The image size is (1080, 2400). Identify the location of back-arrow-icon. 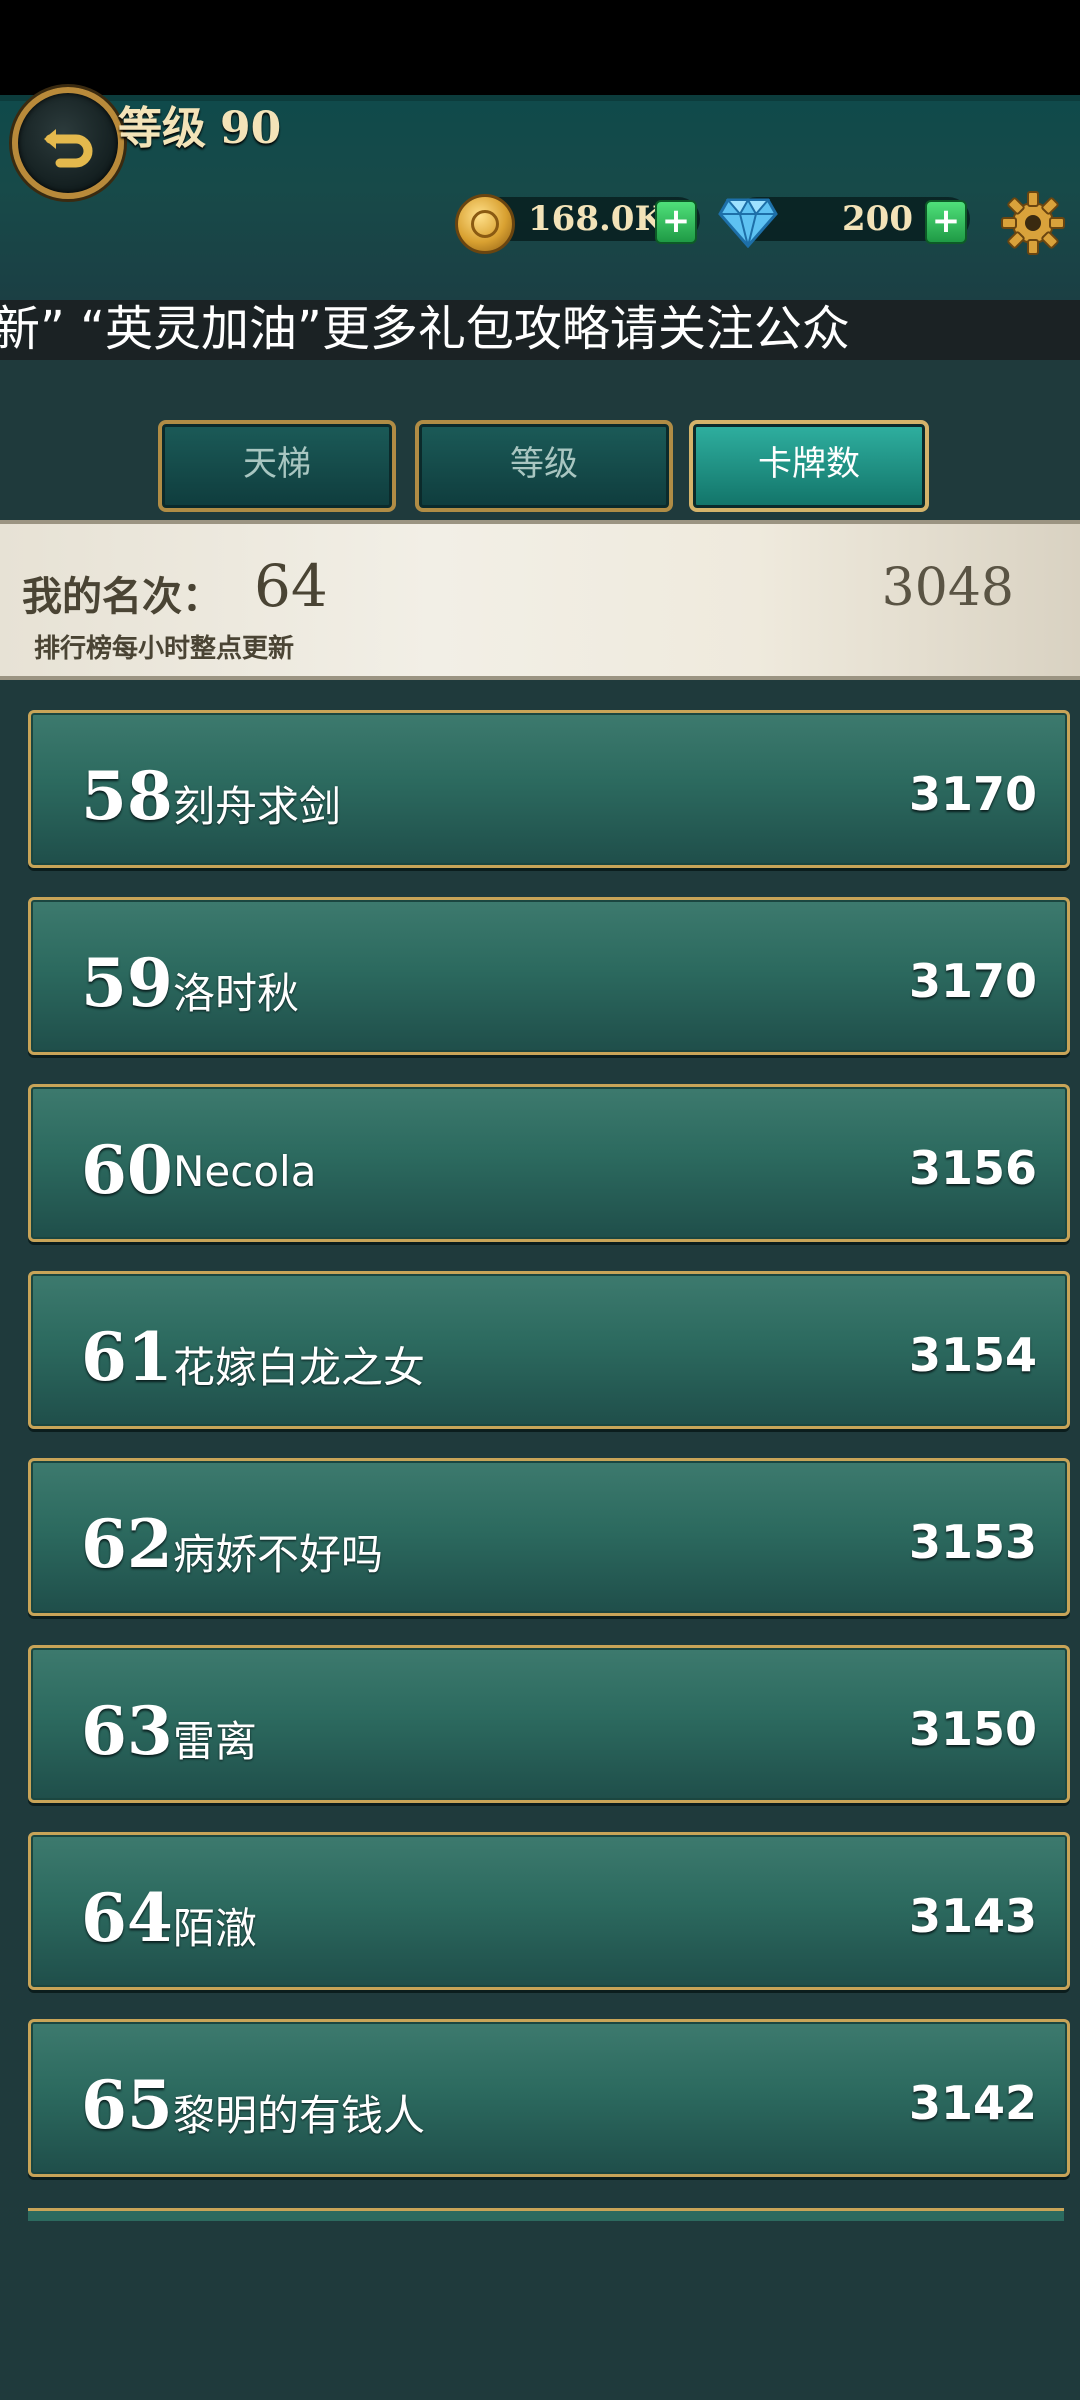
(68, 148).